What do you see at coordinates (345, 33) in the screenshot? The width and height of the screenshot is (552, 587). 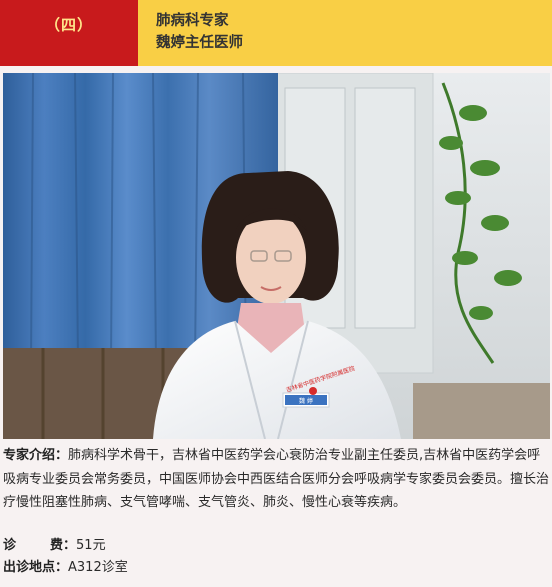 I see `doctor-title-box: 肺病科专家 魏婷主任医师` at bounding box center [345, 33].